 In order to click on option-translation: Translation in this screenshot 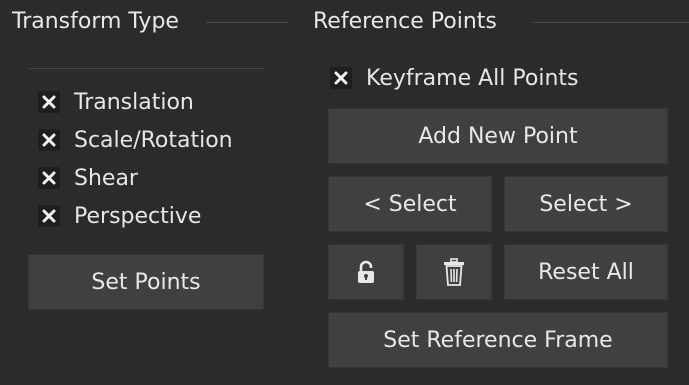, I will do `click(135, 102)`.